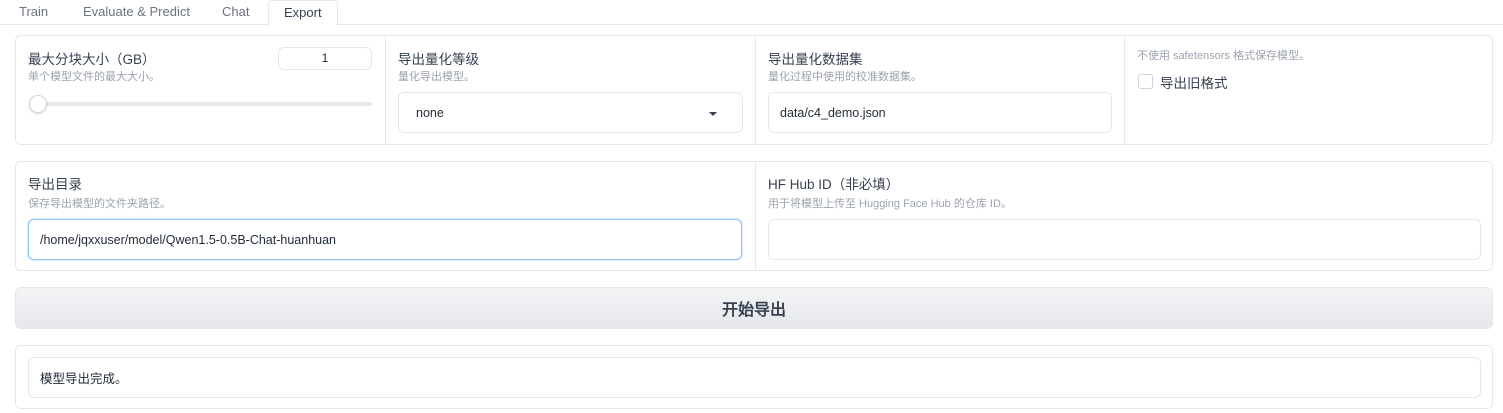 The height and width of the screenshot is (413, 1503). What do you see at coordinates (200, 90) in the screenshot?
I see `max-shard-size-block: 最大分块大小（GB） 单个模型文件的最大大小。 1` at bounding box center [200, 90].